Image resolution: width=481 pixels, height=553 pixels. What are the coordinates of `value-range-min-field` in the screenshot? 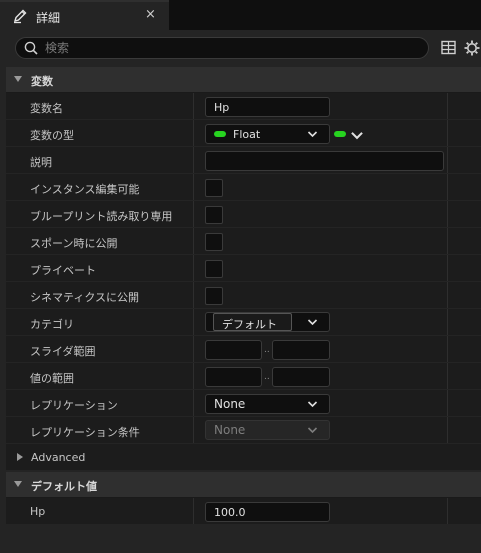 It's located at (233, 377).